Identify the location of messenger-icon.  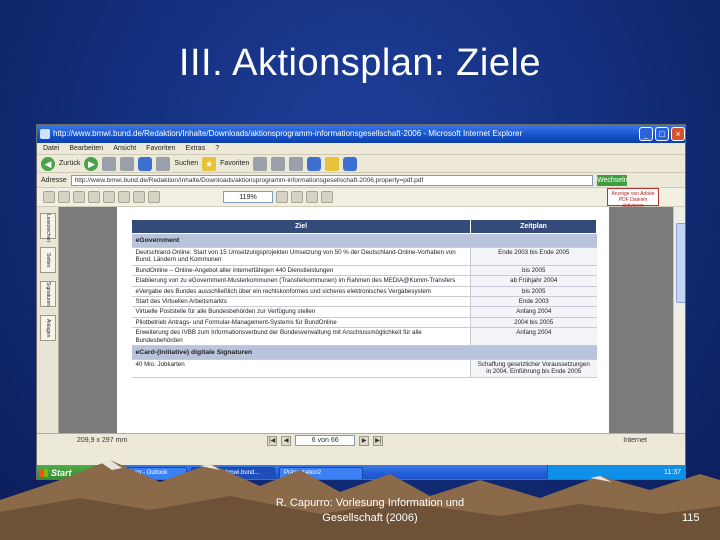
(350, 163).